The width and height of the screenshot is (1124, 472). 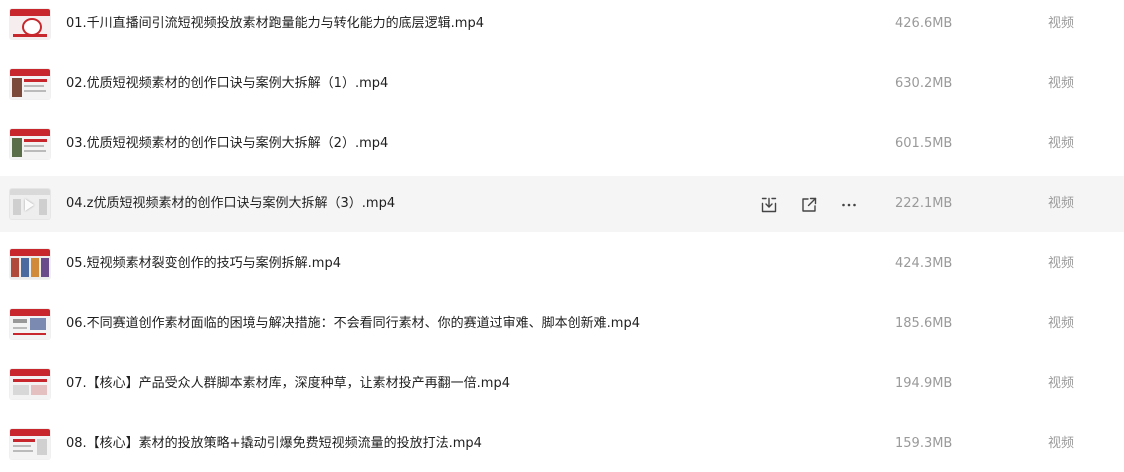 I want to click on more-icon, so click(x=849, y=205).